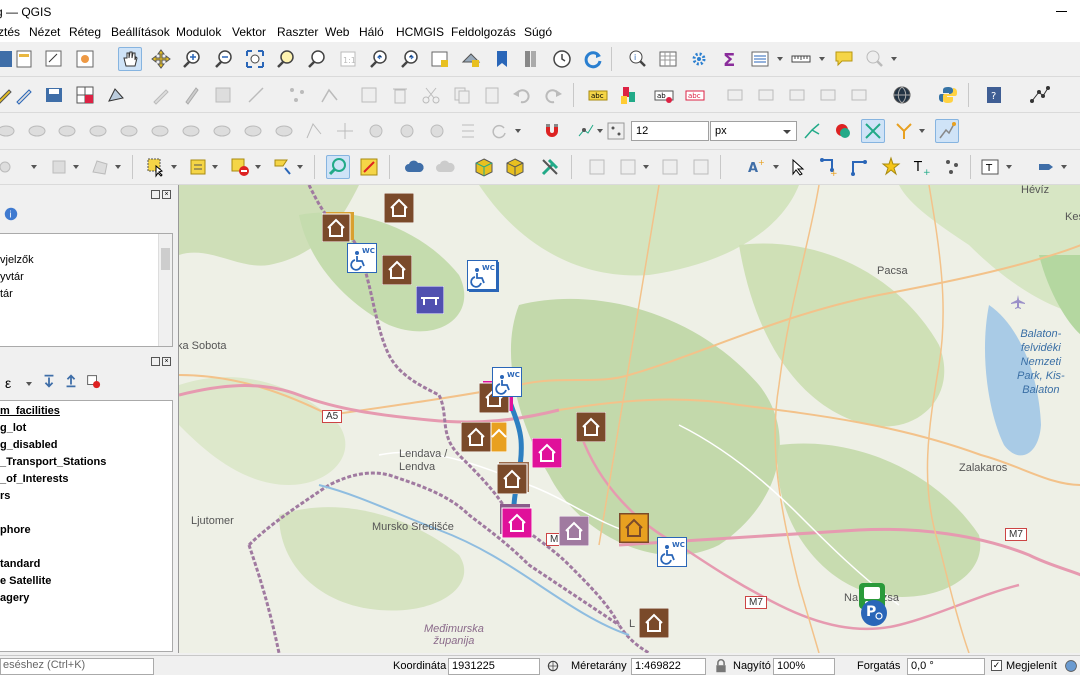 The image size is (1080, 675). What do you see at coordinates (812, 131) in the screenshot?
I see `topology-editing-icon` at bounding box center [812, 131].